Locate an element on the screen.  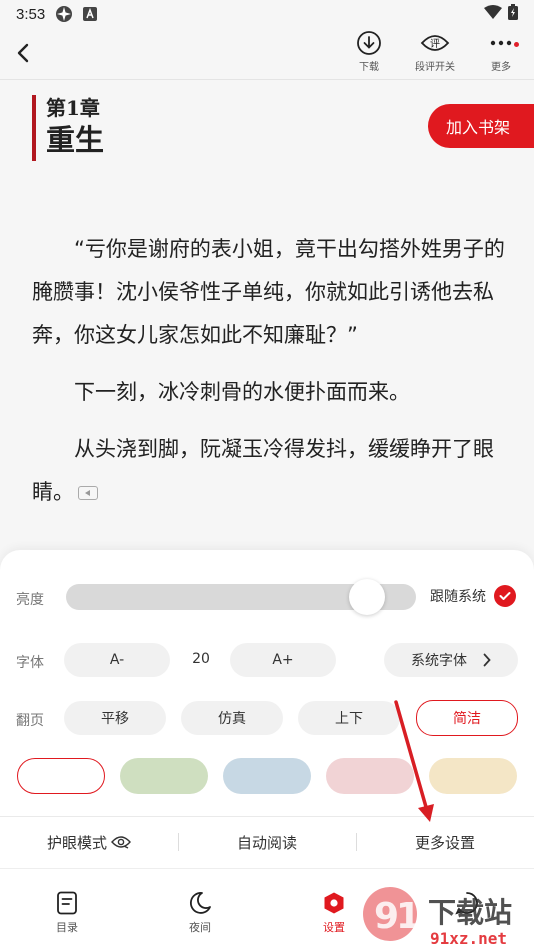
back-arrow-icon is located at coordinates (23, 53).